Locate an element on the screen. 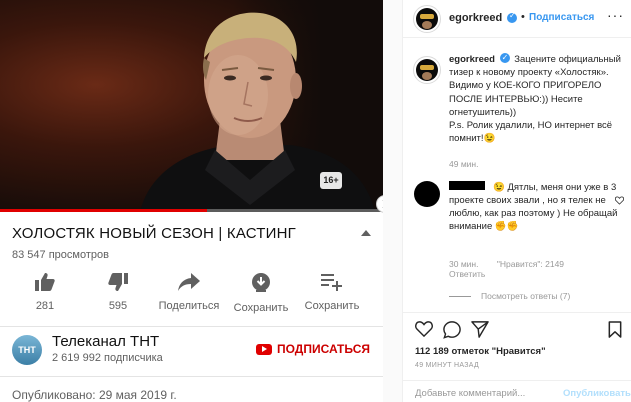 Image resolution: width=631 pixels, height=402 pixels. add-comment-bar: Добавьте комментарий... Опубликовать is located at coordinates (517, 391).